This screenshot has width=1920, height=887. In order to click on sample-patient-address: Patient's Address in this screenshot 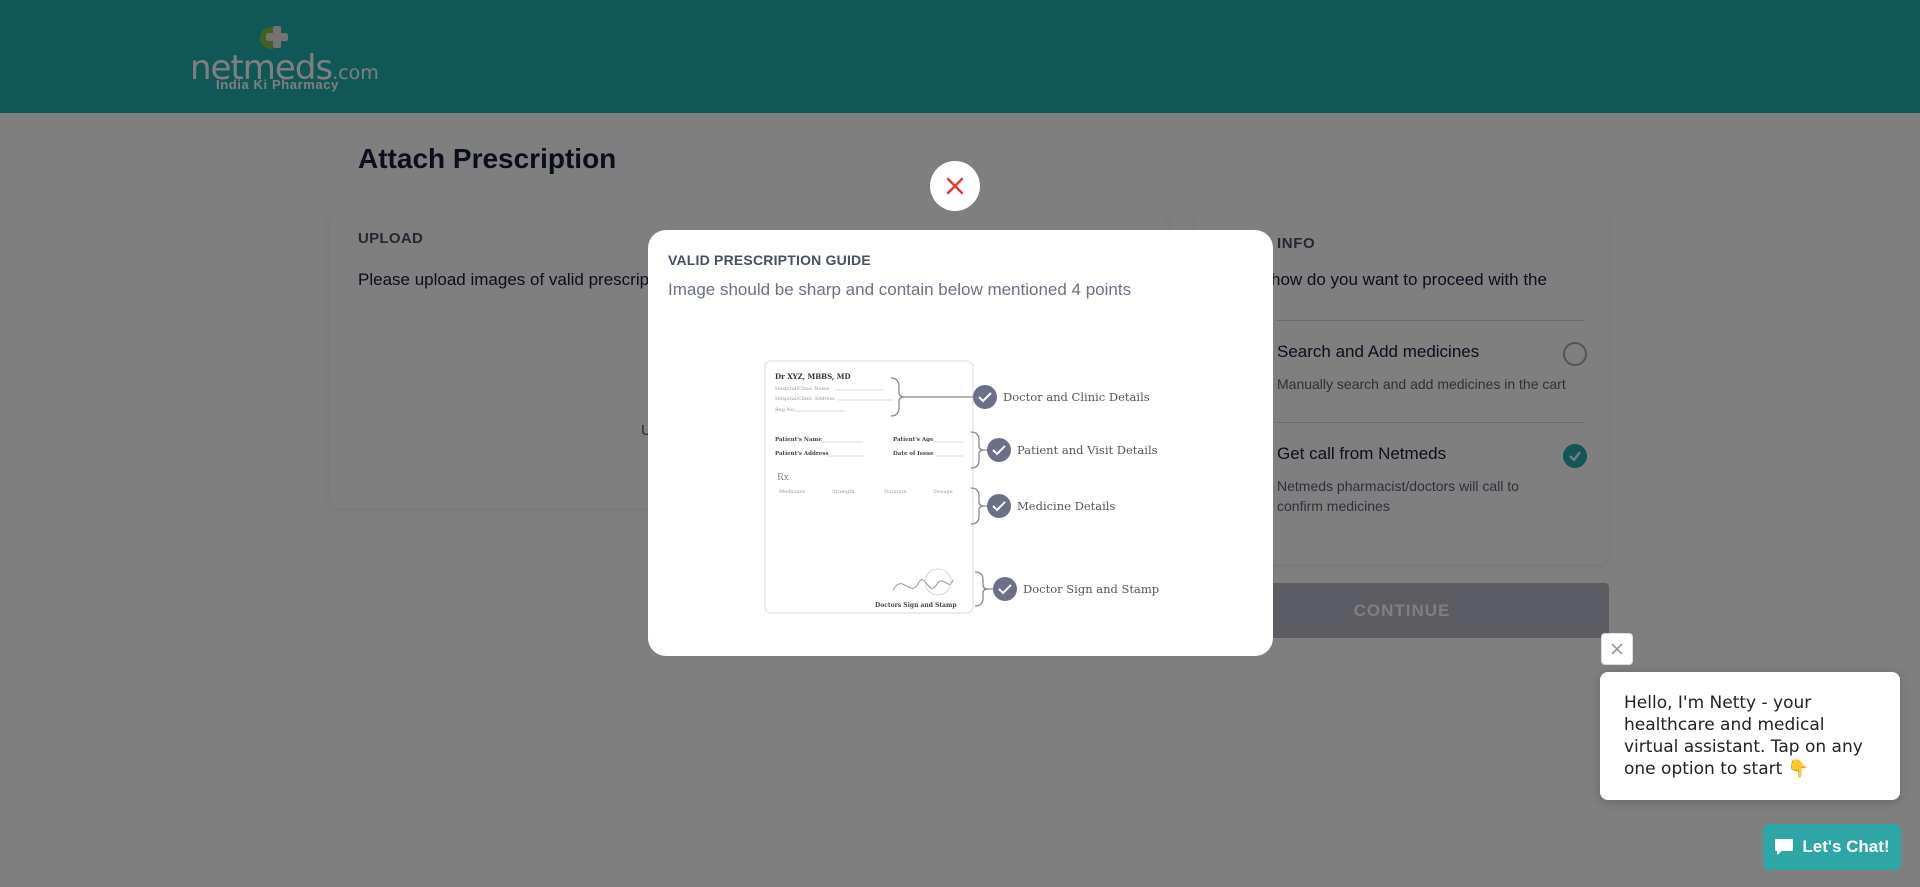, I will do `click(801, 454)`.